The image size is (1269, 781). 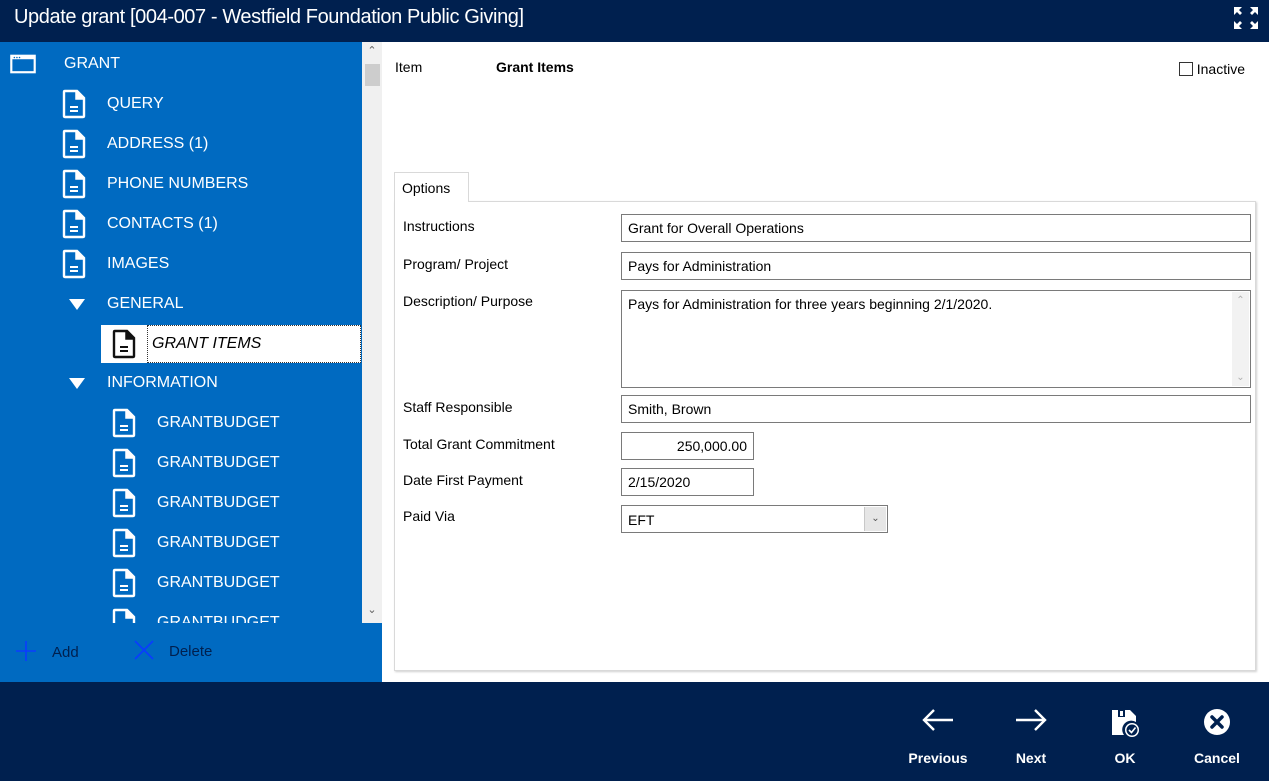 What do you see at coordinates (1031, 723) in the screenshot?
I see `arrow-right-icon` at bounding box center [1031, 723].